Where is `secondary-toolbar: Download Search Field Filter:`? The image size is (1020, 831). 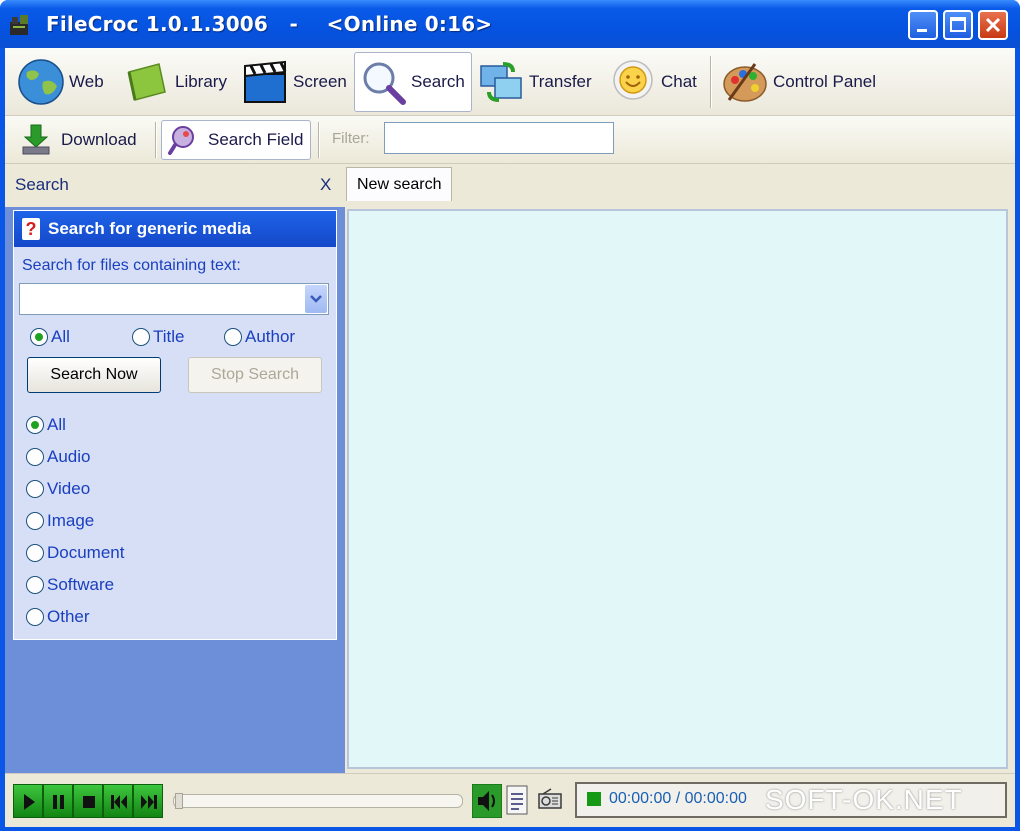
secondary-toolbar: Download Search Field Filter: is located at coordinates (510, 140).